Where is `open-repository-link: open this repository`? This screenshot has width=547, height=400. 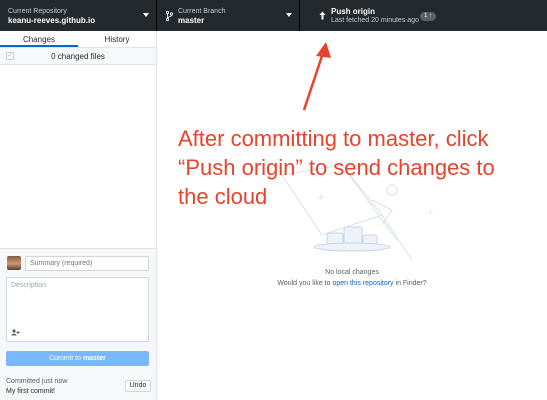 open-repository-link: open this repository is located at coordinates (362, 283).